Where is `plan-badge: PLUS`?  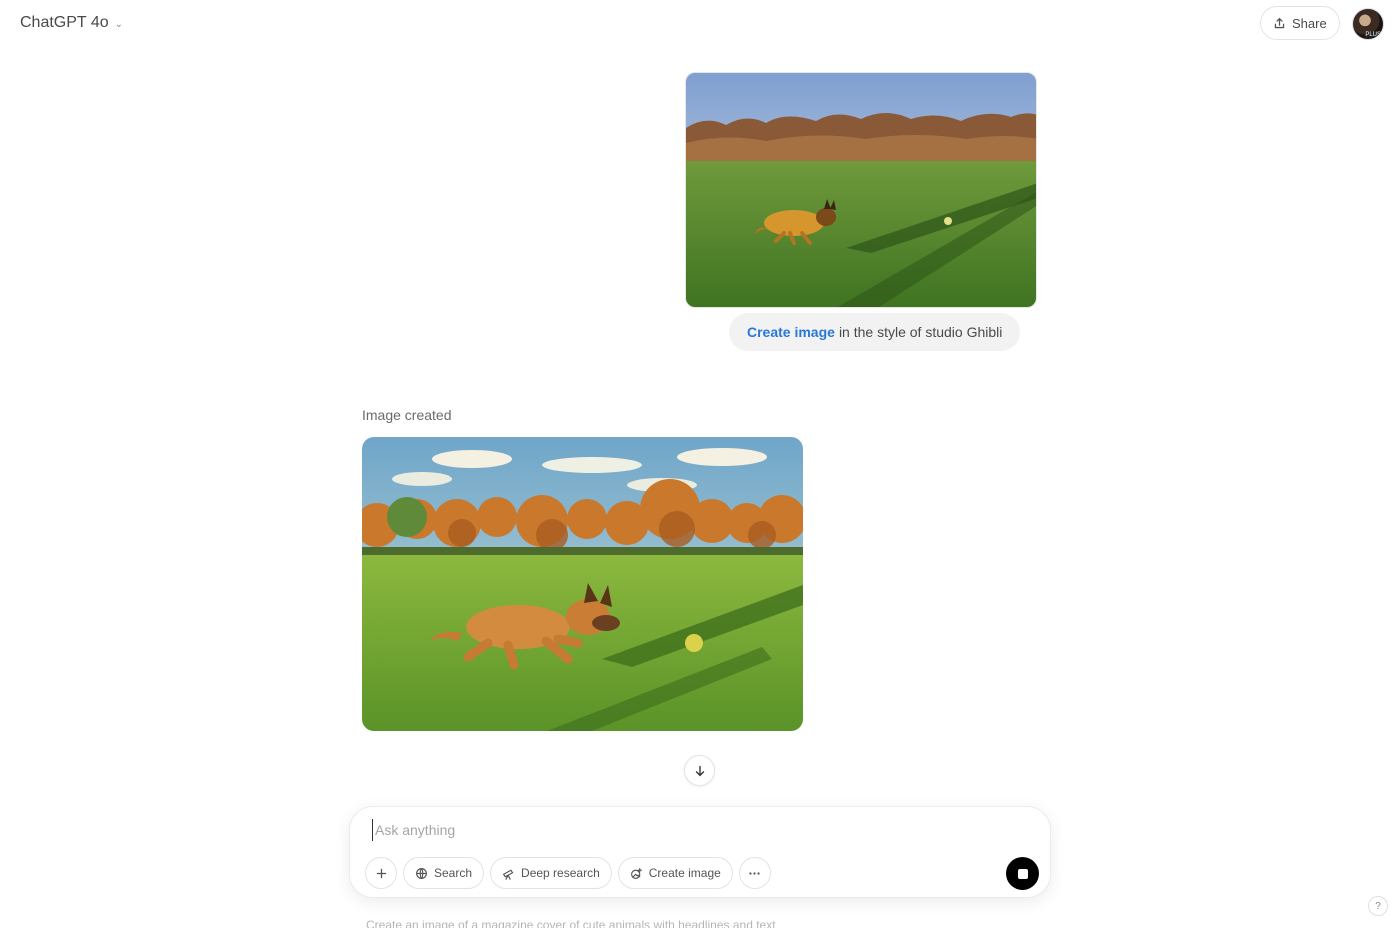
plan-badge: PLUS is located at coordinates (1373, 35).